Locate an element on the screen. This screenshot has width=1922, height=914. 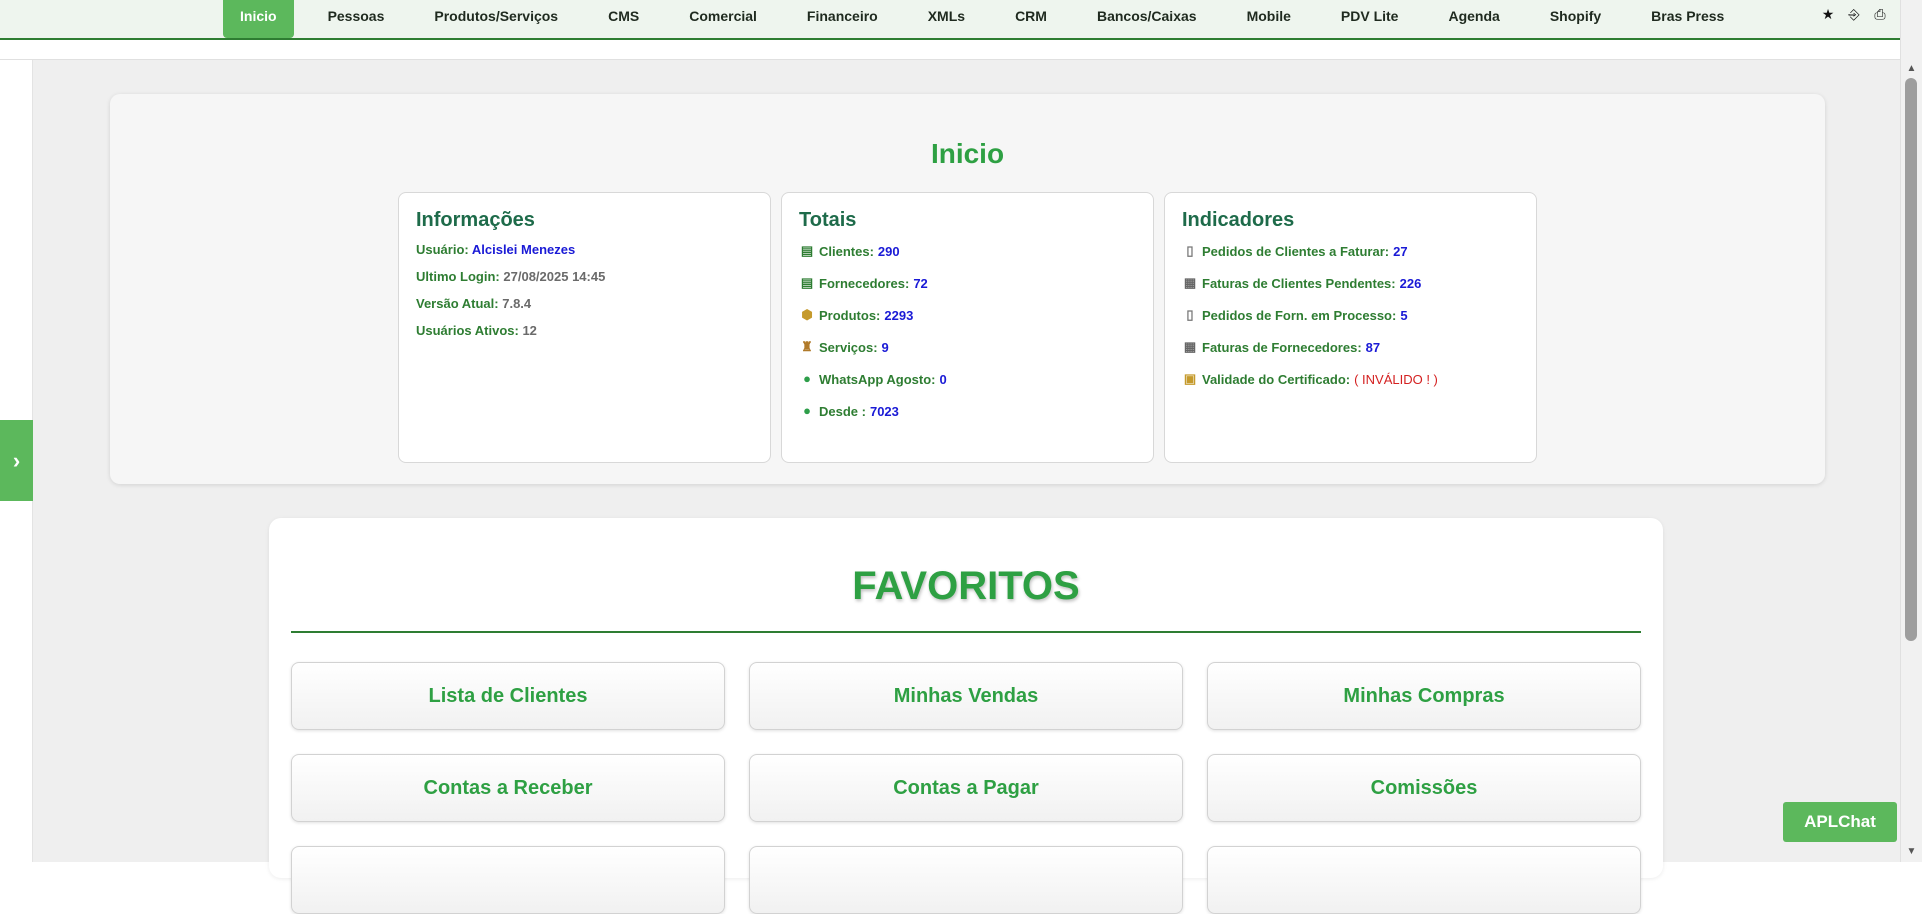
menu-item-pdv-lite: PDV Lite is located at coordinates (1370, 19).